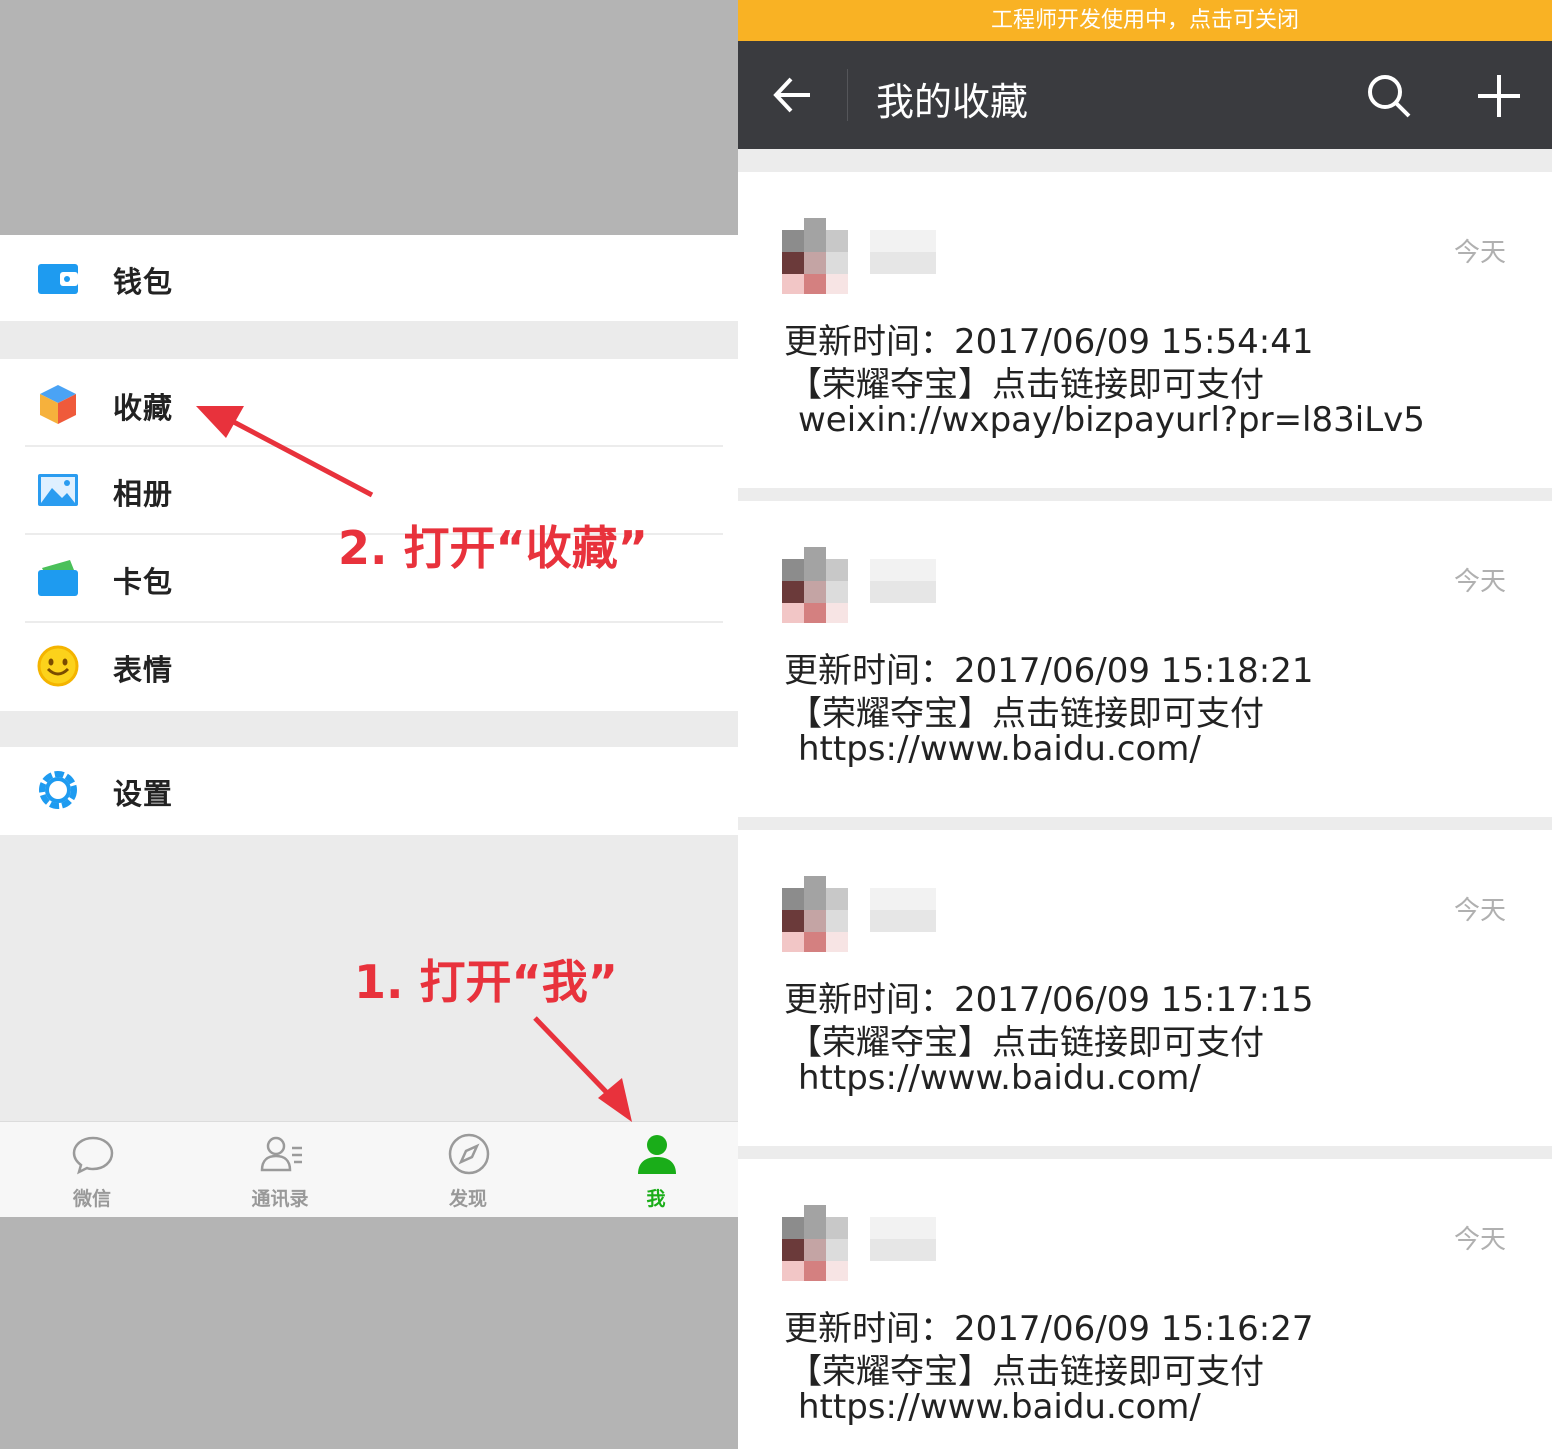 The width and height of the screenshot is (1552, 1449). I want to click on search-icon, so click(1389, 96).